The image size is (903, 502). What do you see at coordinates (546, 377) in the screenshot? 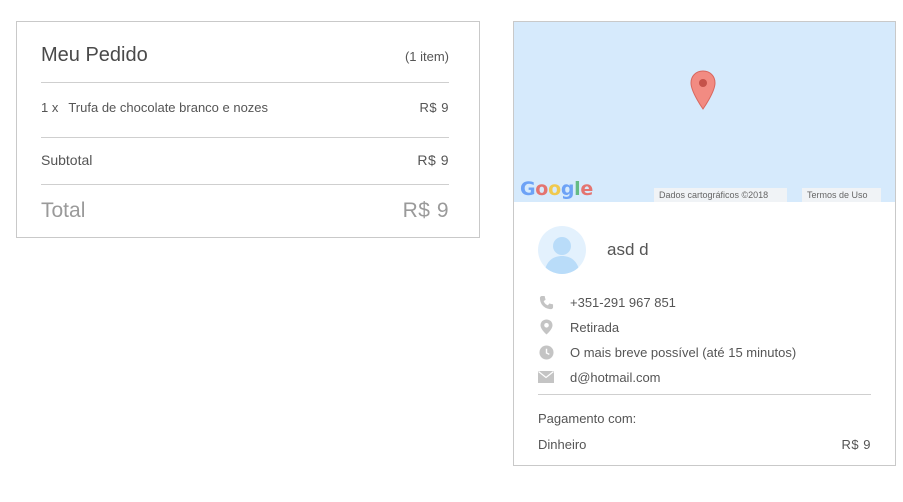
I see `email-icon` at bounding box center [546, 377].